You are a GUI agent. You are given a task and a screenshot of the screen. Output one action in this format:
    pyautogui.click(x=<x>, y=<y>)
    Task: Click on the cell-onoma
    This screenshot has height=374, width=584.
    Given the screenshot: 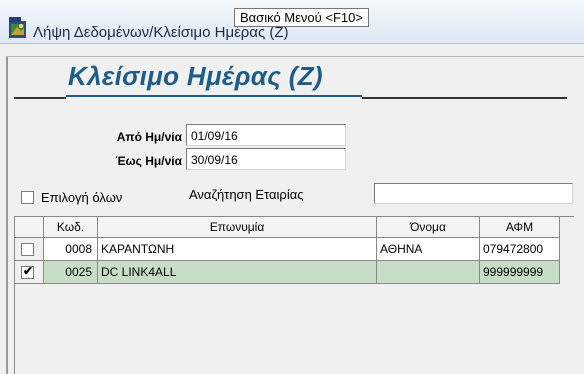 What is the action you would take?
    pyautogui.click(x=428, y=272)
    